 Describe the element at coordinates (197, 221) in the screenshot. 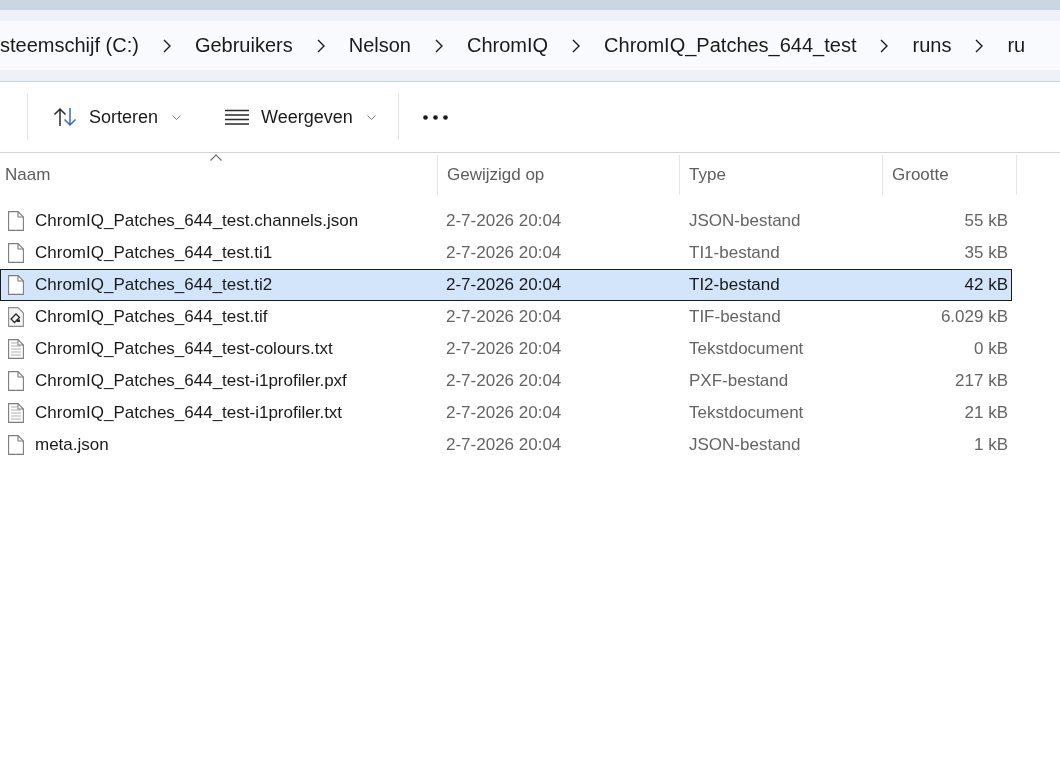

I see `file-name: ChromIQ_Patches_644_test.channels.json` at that location.